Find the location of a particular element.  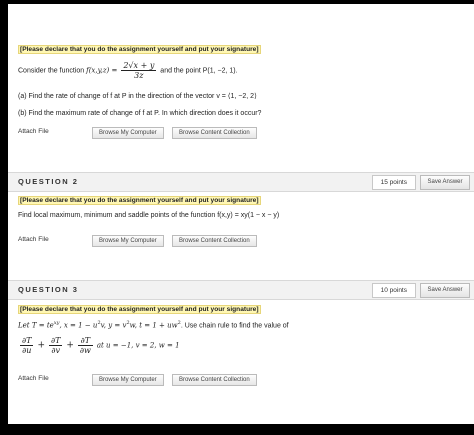

q3-attach-label: Attach File is located at coordinates (33, 378).